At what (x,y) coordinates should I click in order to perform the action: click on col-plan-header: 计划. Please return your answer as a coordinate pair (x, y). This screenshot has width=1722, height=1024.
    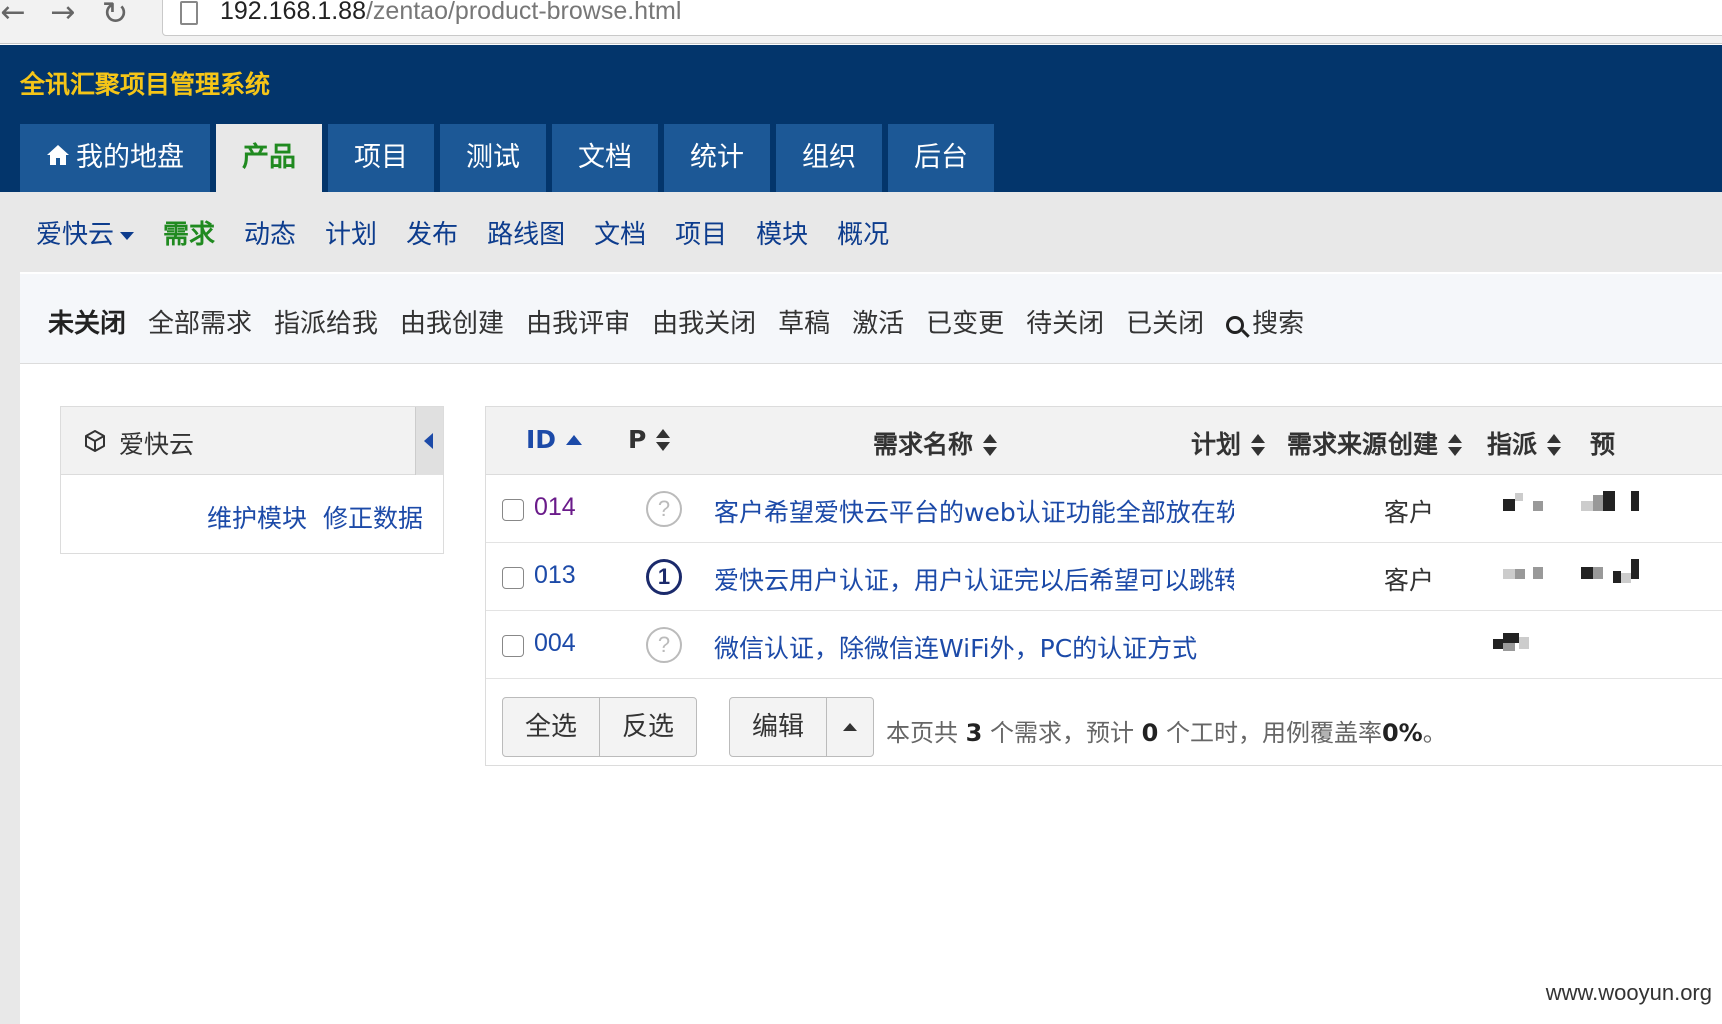
    Looking at the image, I should click on (1228, 443).